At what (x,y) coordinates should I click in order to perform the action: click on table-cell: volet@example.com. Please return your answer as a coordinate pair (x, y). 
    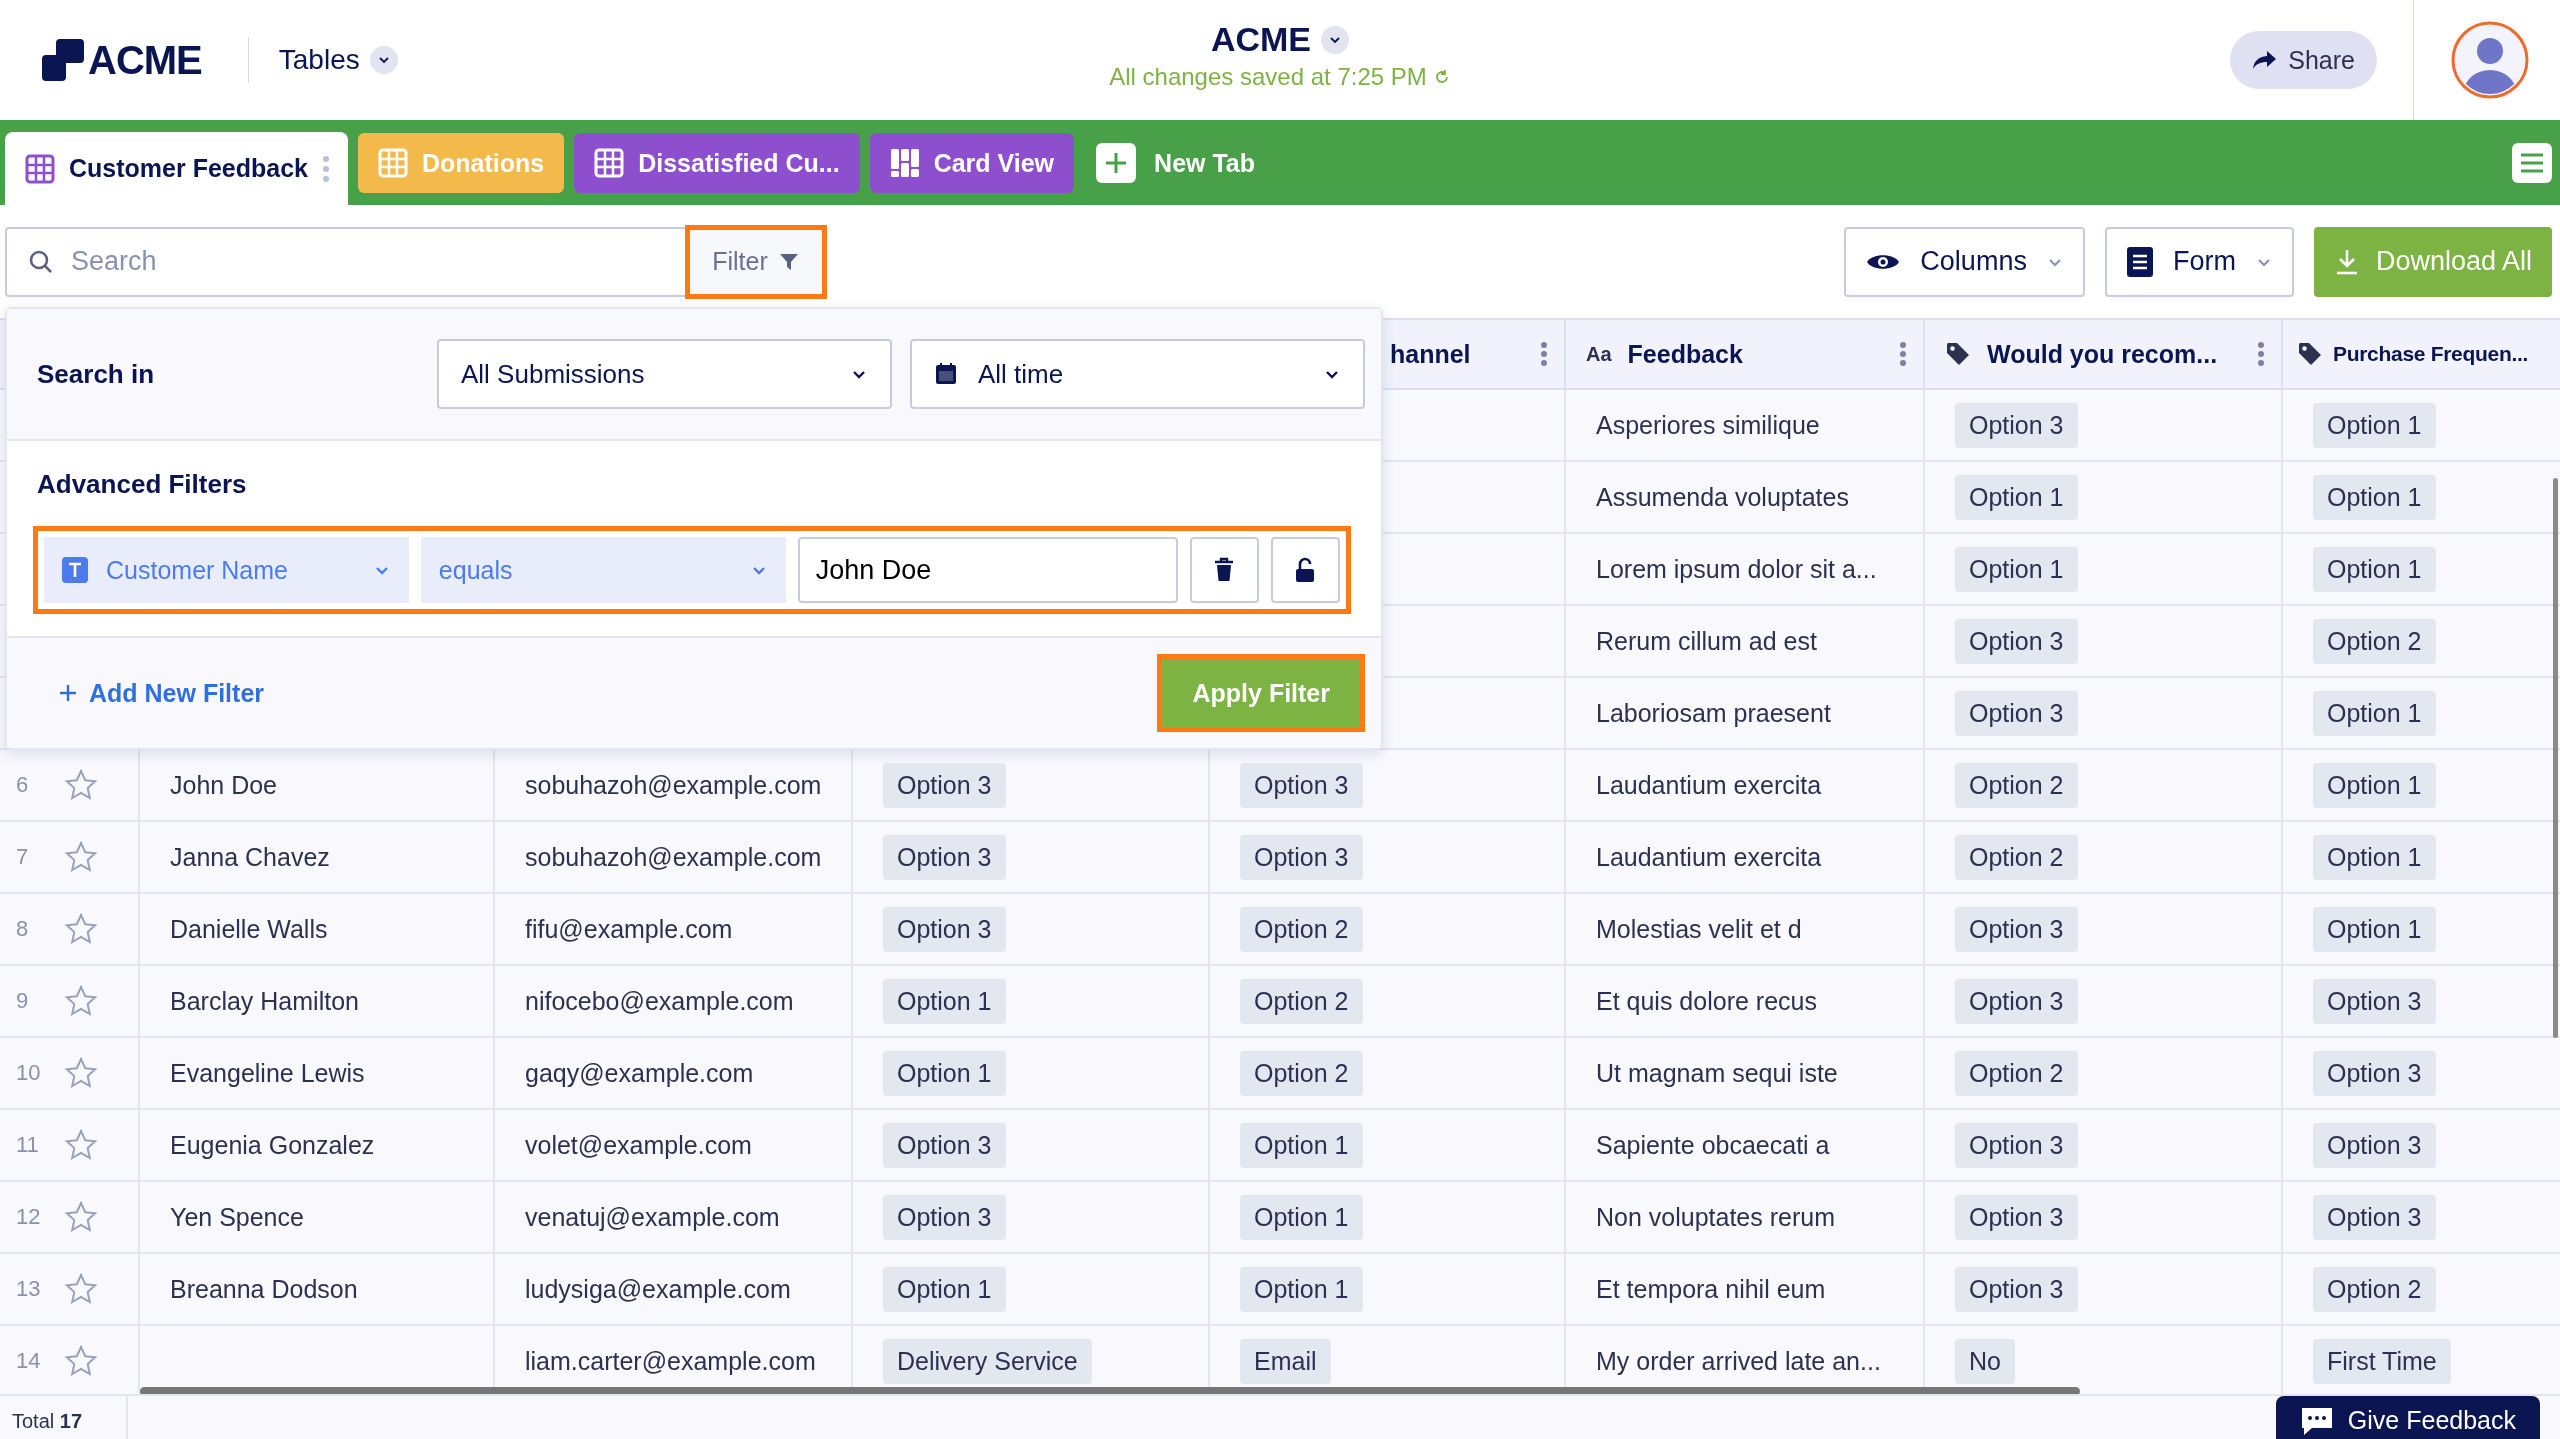
    Looking at the image, I should click on (638, 1145).